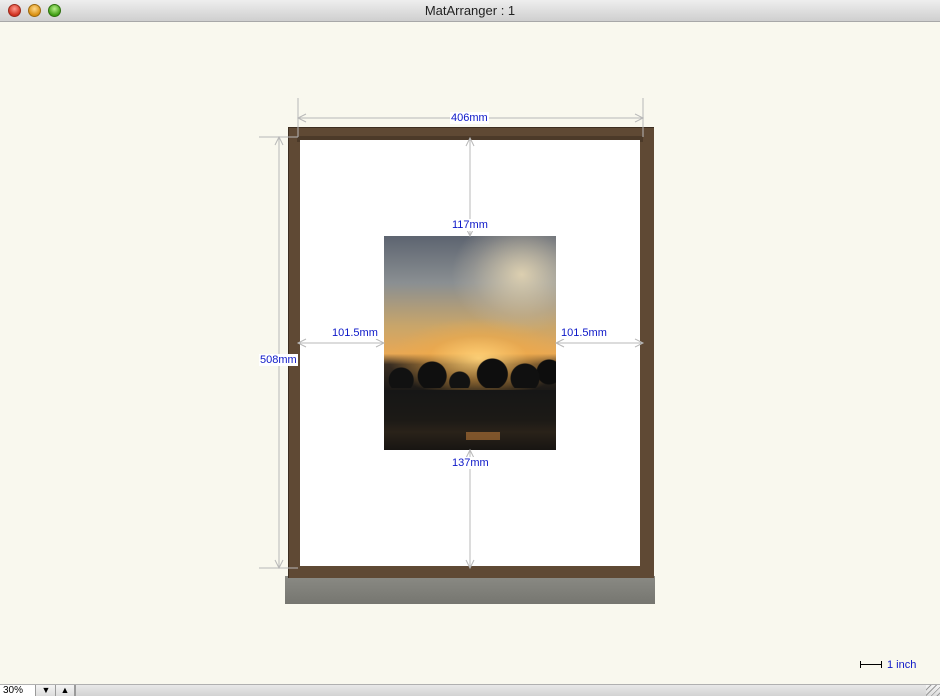 The height and width of the screenshot is (696, 940). I want to click on photo-tree-silhouette, so click(470, 368).